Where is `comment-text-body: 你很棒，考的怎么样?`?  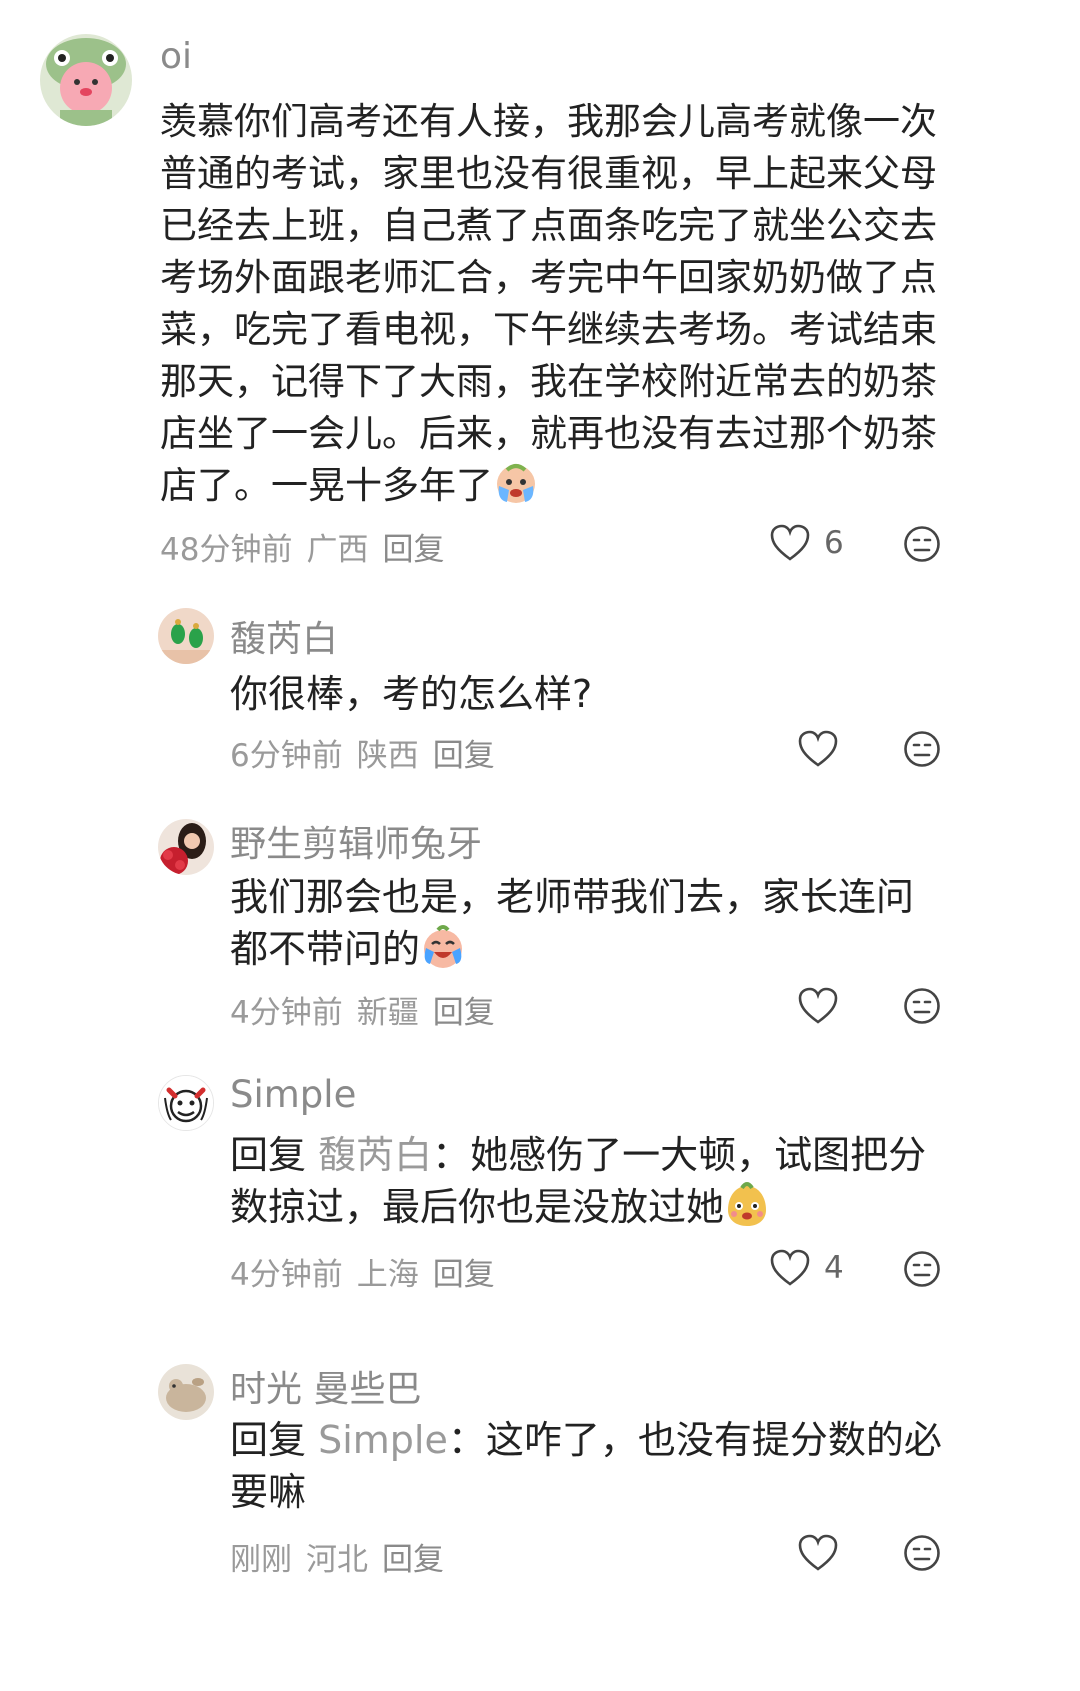 comment-text-body: 你很棒，考的怎么样? is located at coordinates (411, 694).